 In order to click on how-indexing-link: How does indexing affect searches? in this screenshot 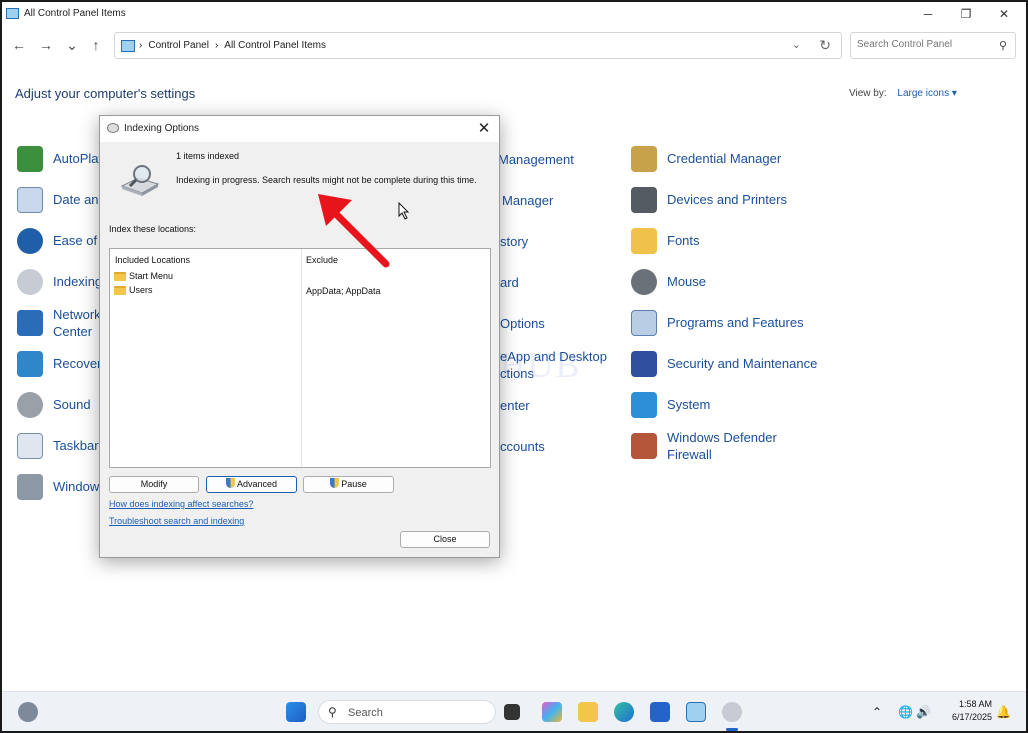, I will do `click(181, 504)`.